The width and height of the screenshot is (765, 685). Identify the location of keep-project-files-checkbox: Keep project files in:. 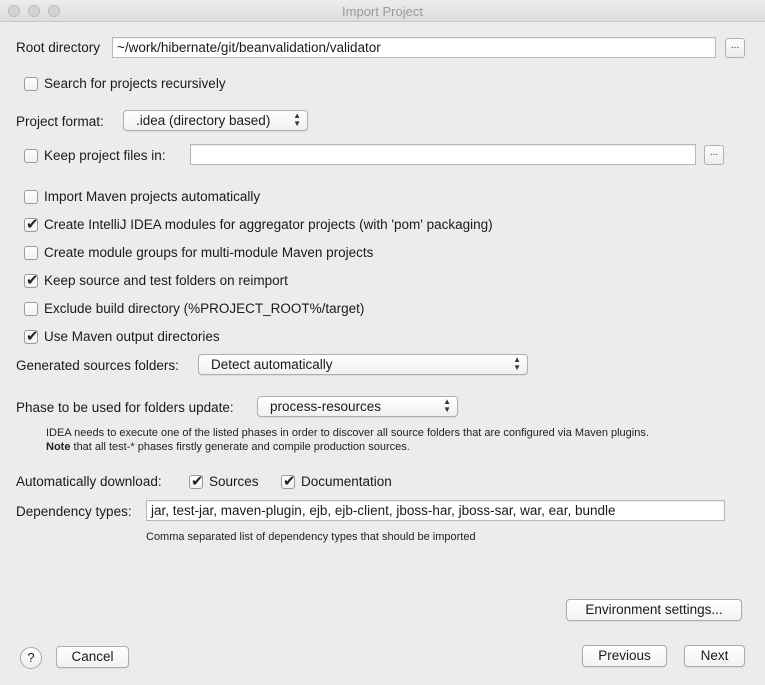
(95, 155).